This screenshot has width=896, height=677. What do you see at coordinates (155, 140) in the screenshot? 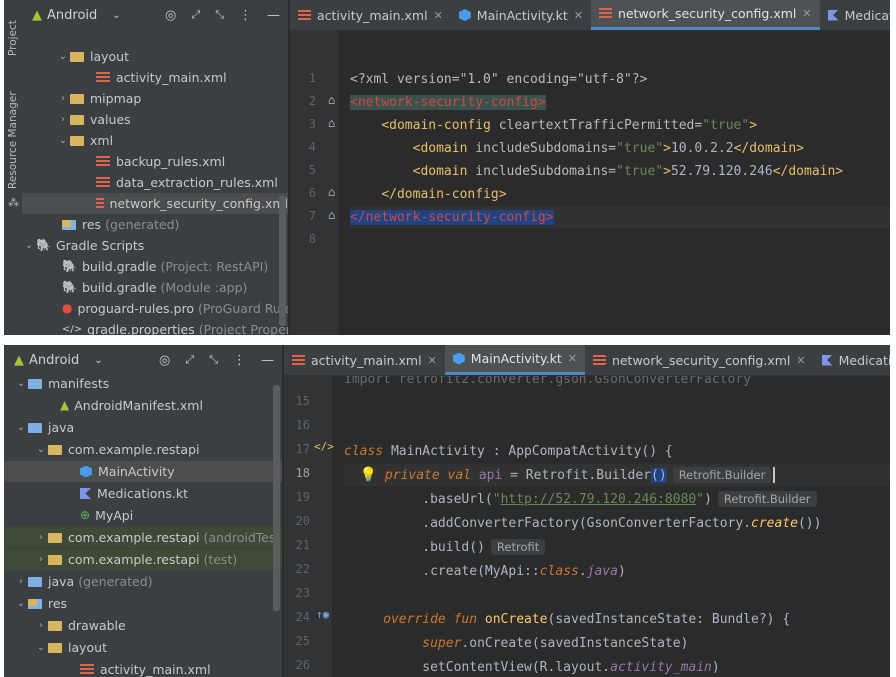
I see `tree-item-xml: ⌄ xml` at bounding box center [155, 140].